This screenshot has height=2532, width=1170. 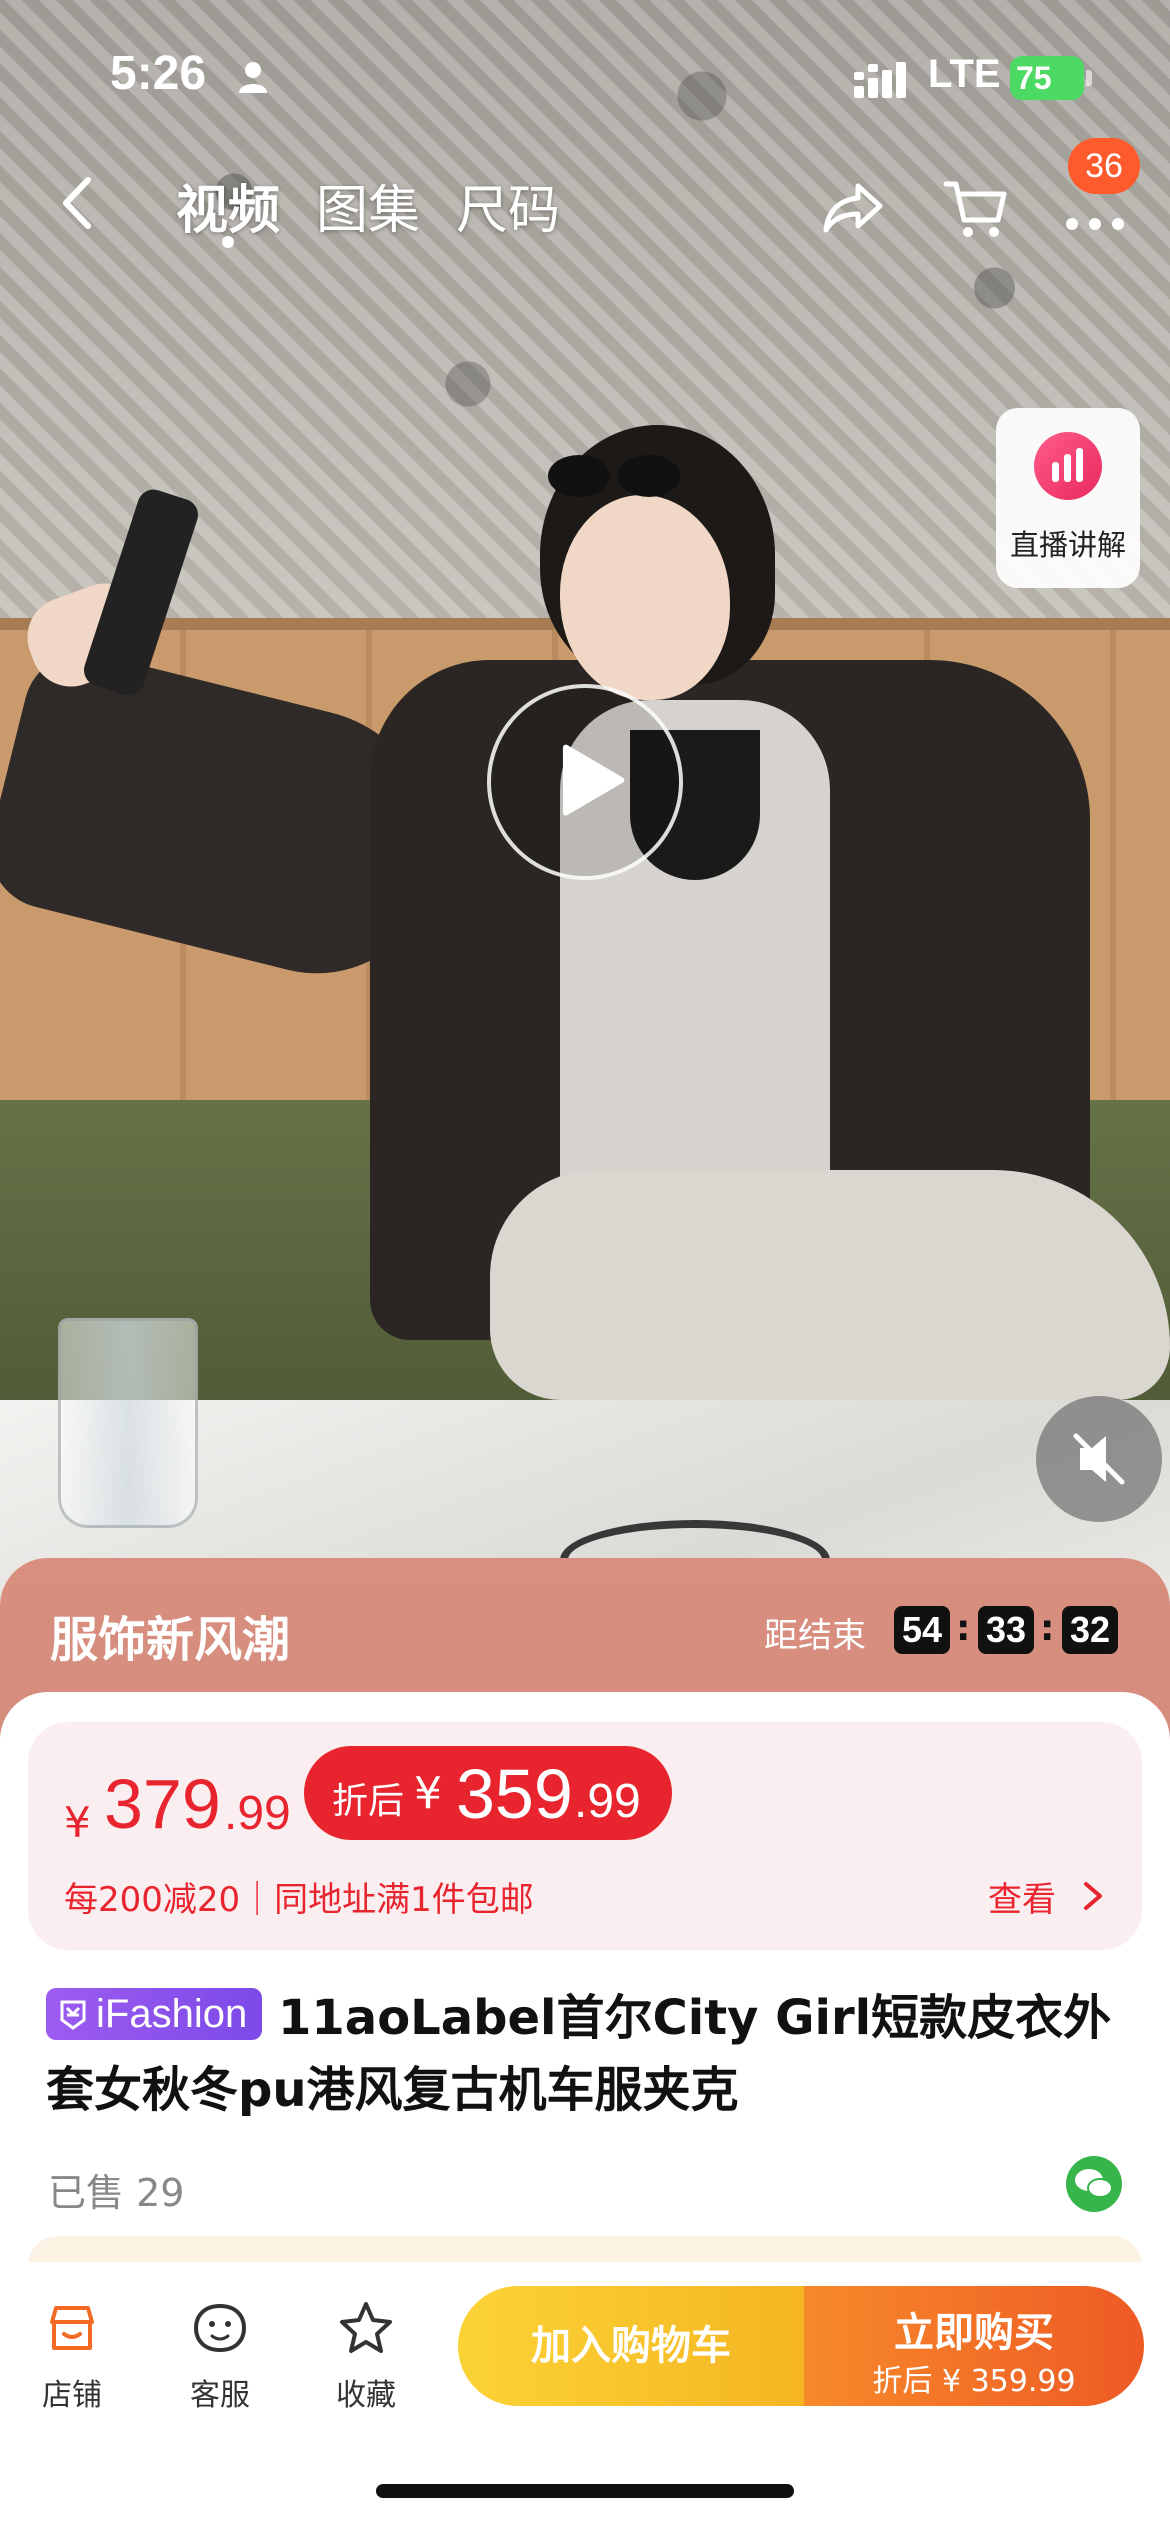 What do you see at coordinates (922, 1630) in the screenshot?
I see `countdown-hours: 54` at bounding box center [922, 1630].